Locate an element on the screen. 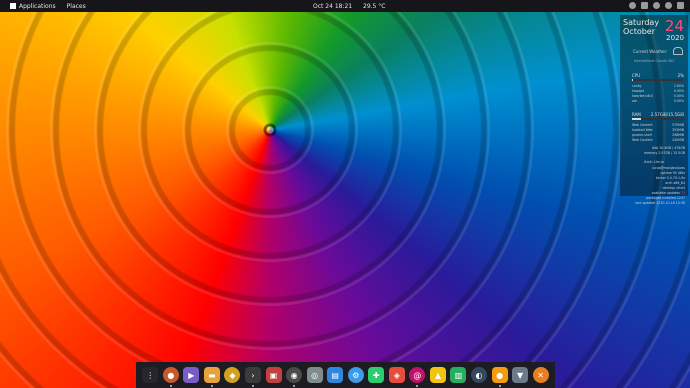 Image resolution: width=690 pixels, height=388 pixels. desktop: desktop xfce4 is located at coordinates (673, 188).